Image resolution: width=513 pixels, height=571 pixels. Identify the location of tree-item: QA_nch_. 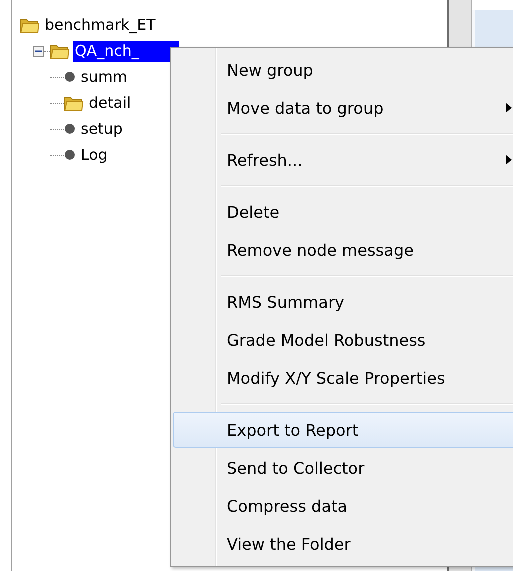
(126, 51).